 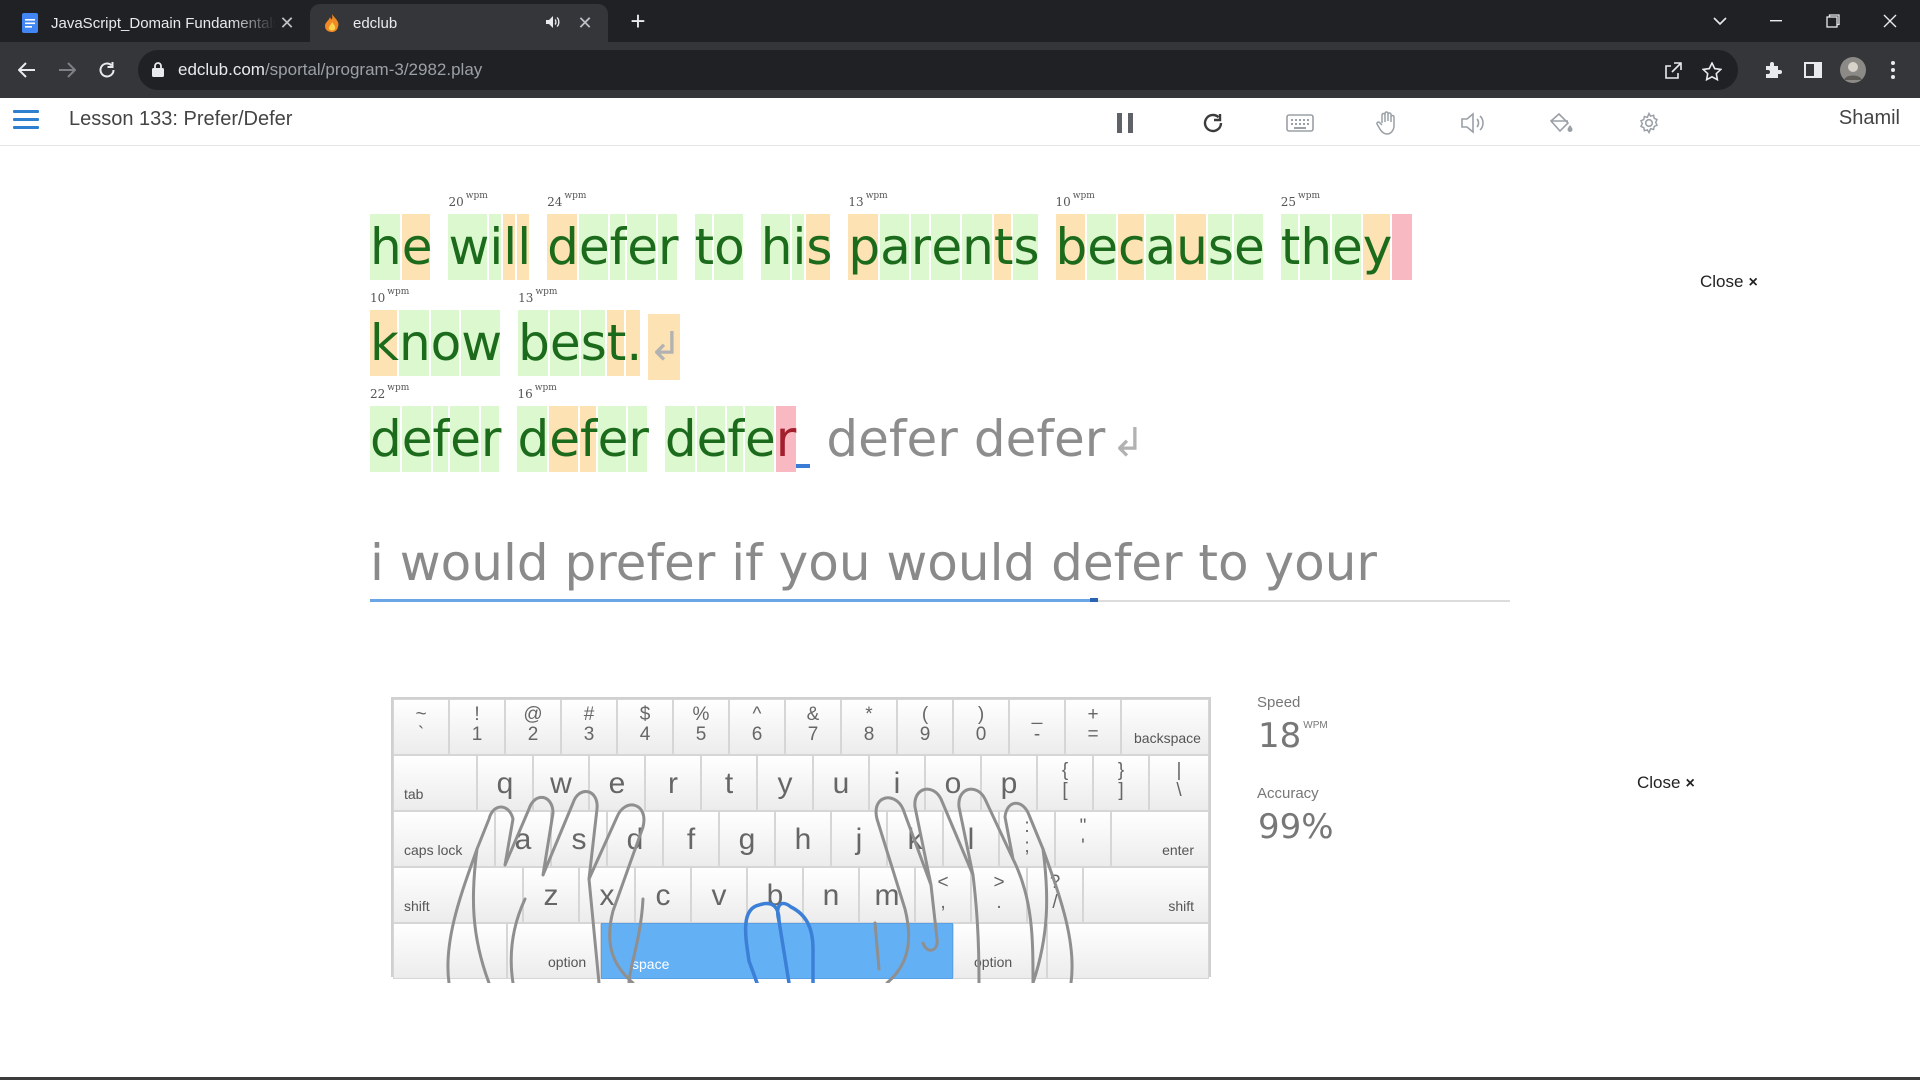 I want to click on key-3: #3, so click(x=589, y=727).